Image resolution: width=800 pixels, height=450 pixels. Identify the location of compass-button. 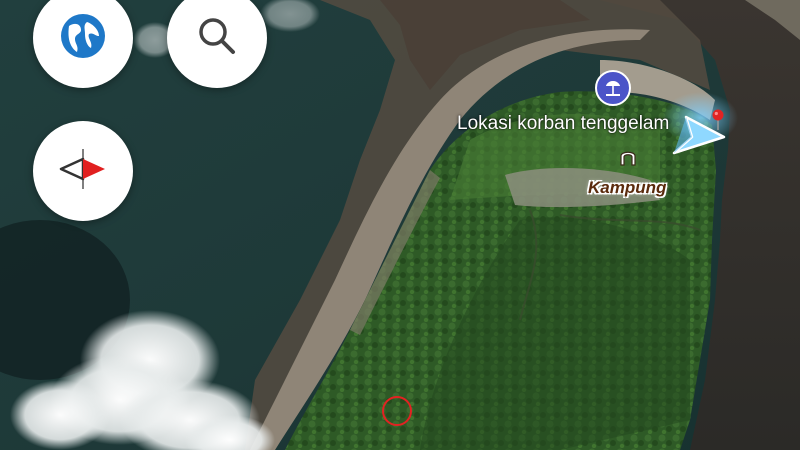
(83, 171).